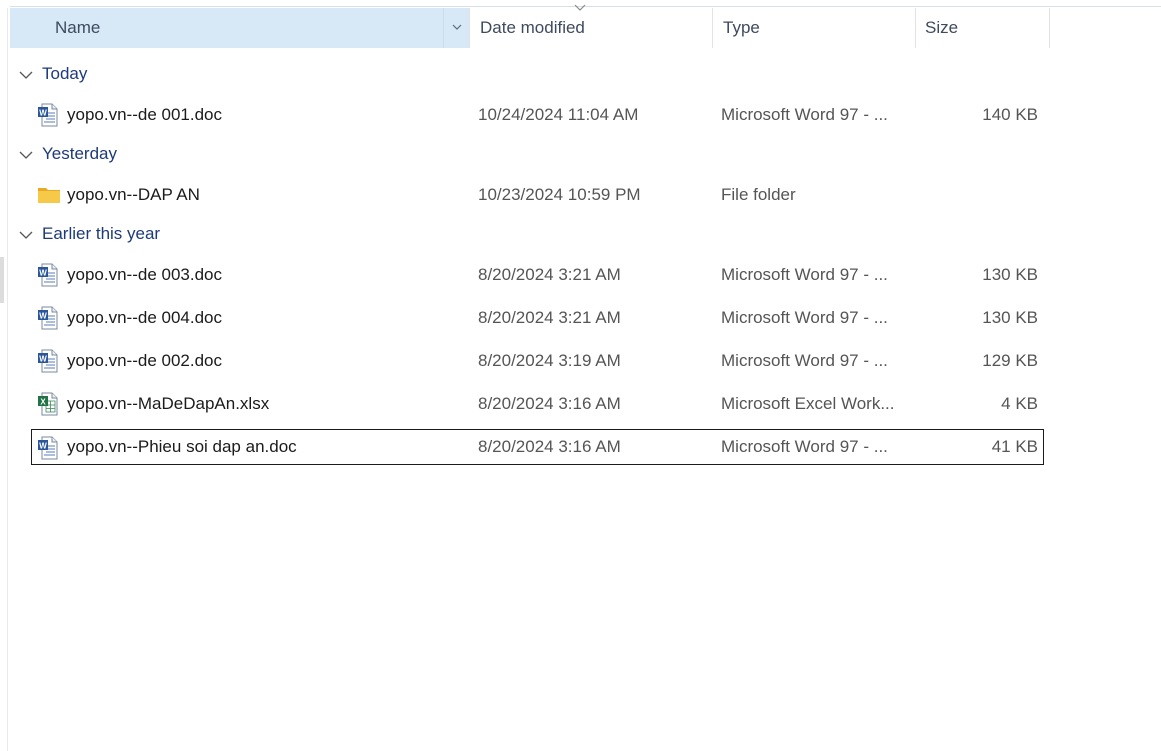 The image size is (1161, 751). What do you see at coordinates (101, 233) in the screenshot?
I see `group-header-label: Earlier this year` at bounding box center [101, 233].